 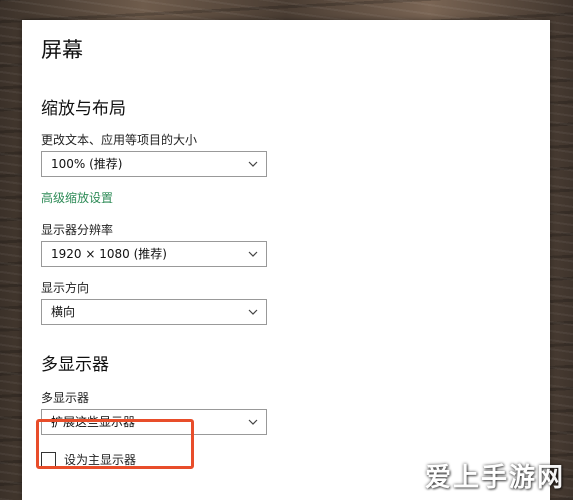 What do you see at coordinates (77, 197) in the screenshot?
I see `advanced-scaling-link: 高级缩放设置` at bounding box center [77, 197].